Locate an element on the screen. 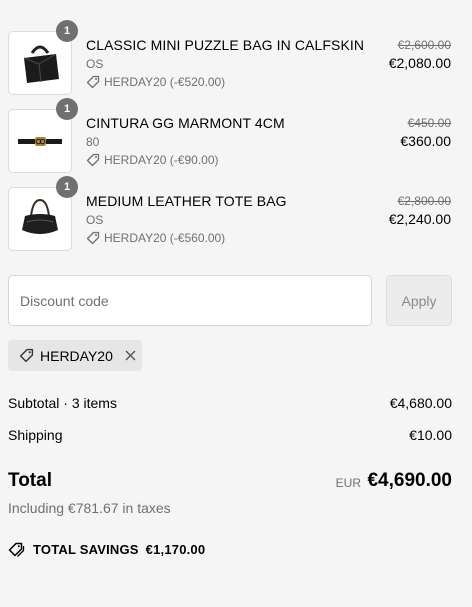  shipping-value: €10.00 is located at coordinates (430, 435).